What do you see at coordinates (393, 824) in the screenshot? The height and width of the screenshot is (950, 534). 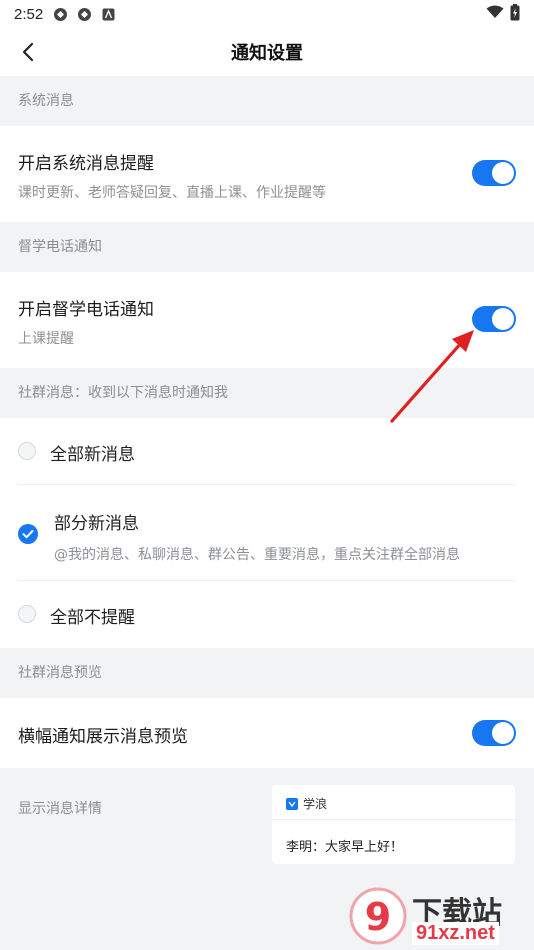 I see `message-preview-card: 学浪 李明：大家早上好！` at bounding box center [393, 824].